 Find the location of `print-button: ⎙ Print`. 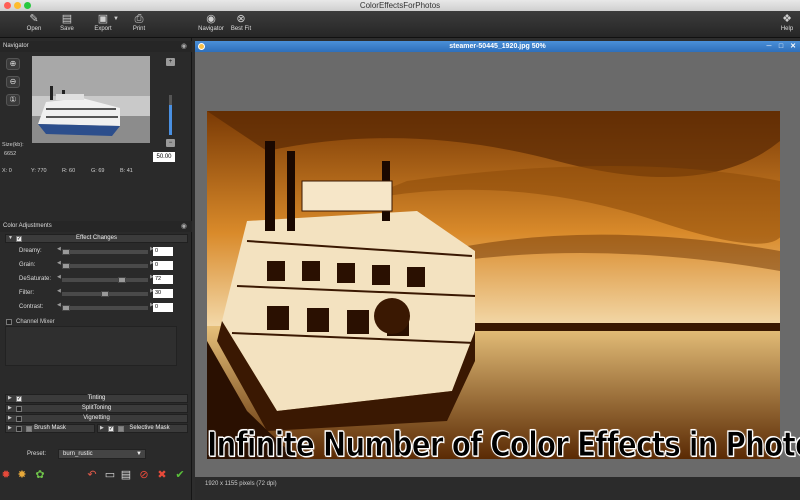

print-button: ⎙ Print is located at coordinates (139, 22).